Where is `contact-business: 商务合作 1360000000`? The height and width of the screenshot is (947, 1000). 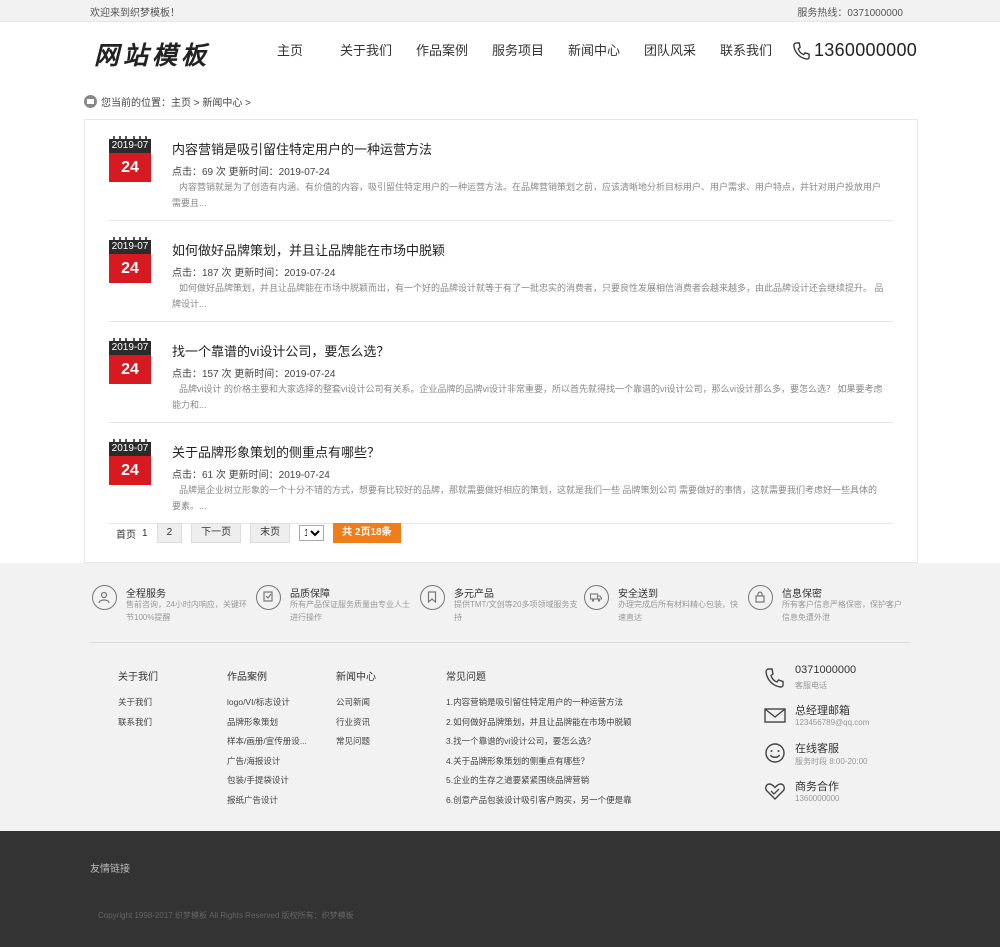 contact-business: 商务合作 1360000000 is located at coordinates (839, 793).